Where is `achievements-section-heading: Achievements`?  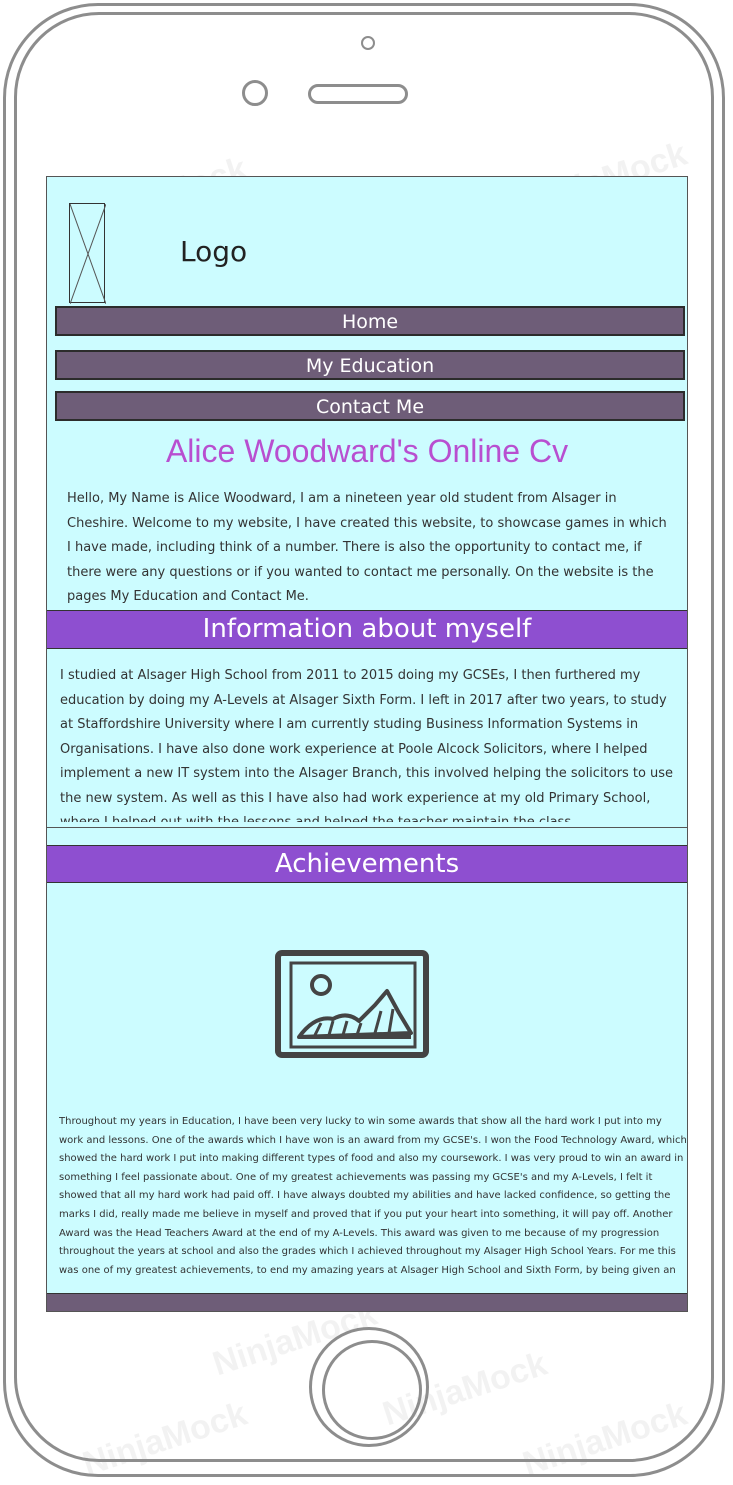
achievements-section-heading: Achievements is located at coordinates (367, 864).